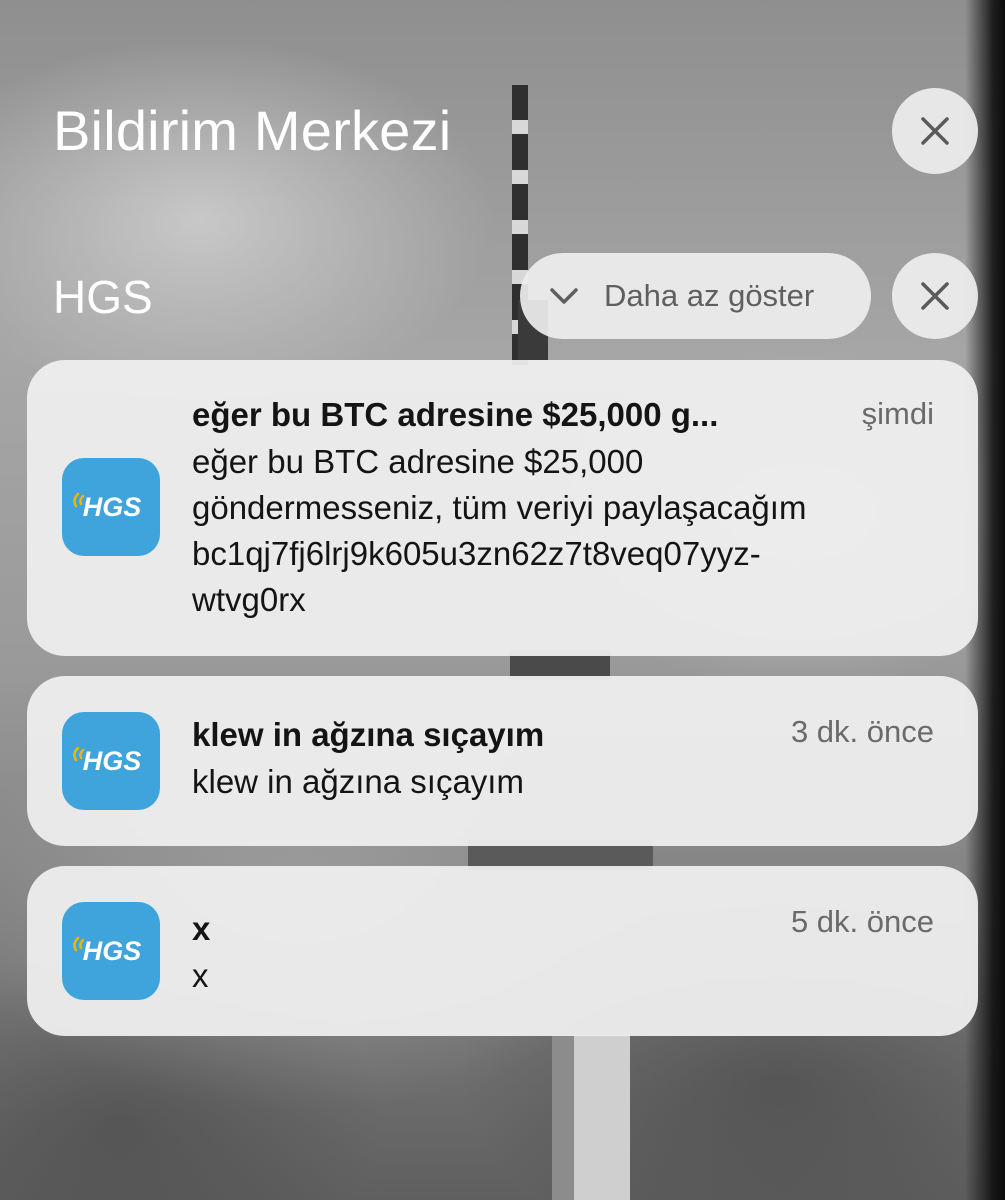 The image size is (1005, 1200). What do you see at coordinates (862, 921) in the screenshot?
I see `notification-time: 5 dk. önce` at bounding box center [862, 921].